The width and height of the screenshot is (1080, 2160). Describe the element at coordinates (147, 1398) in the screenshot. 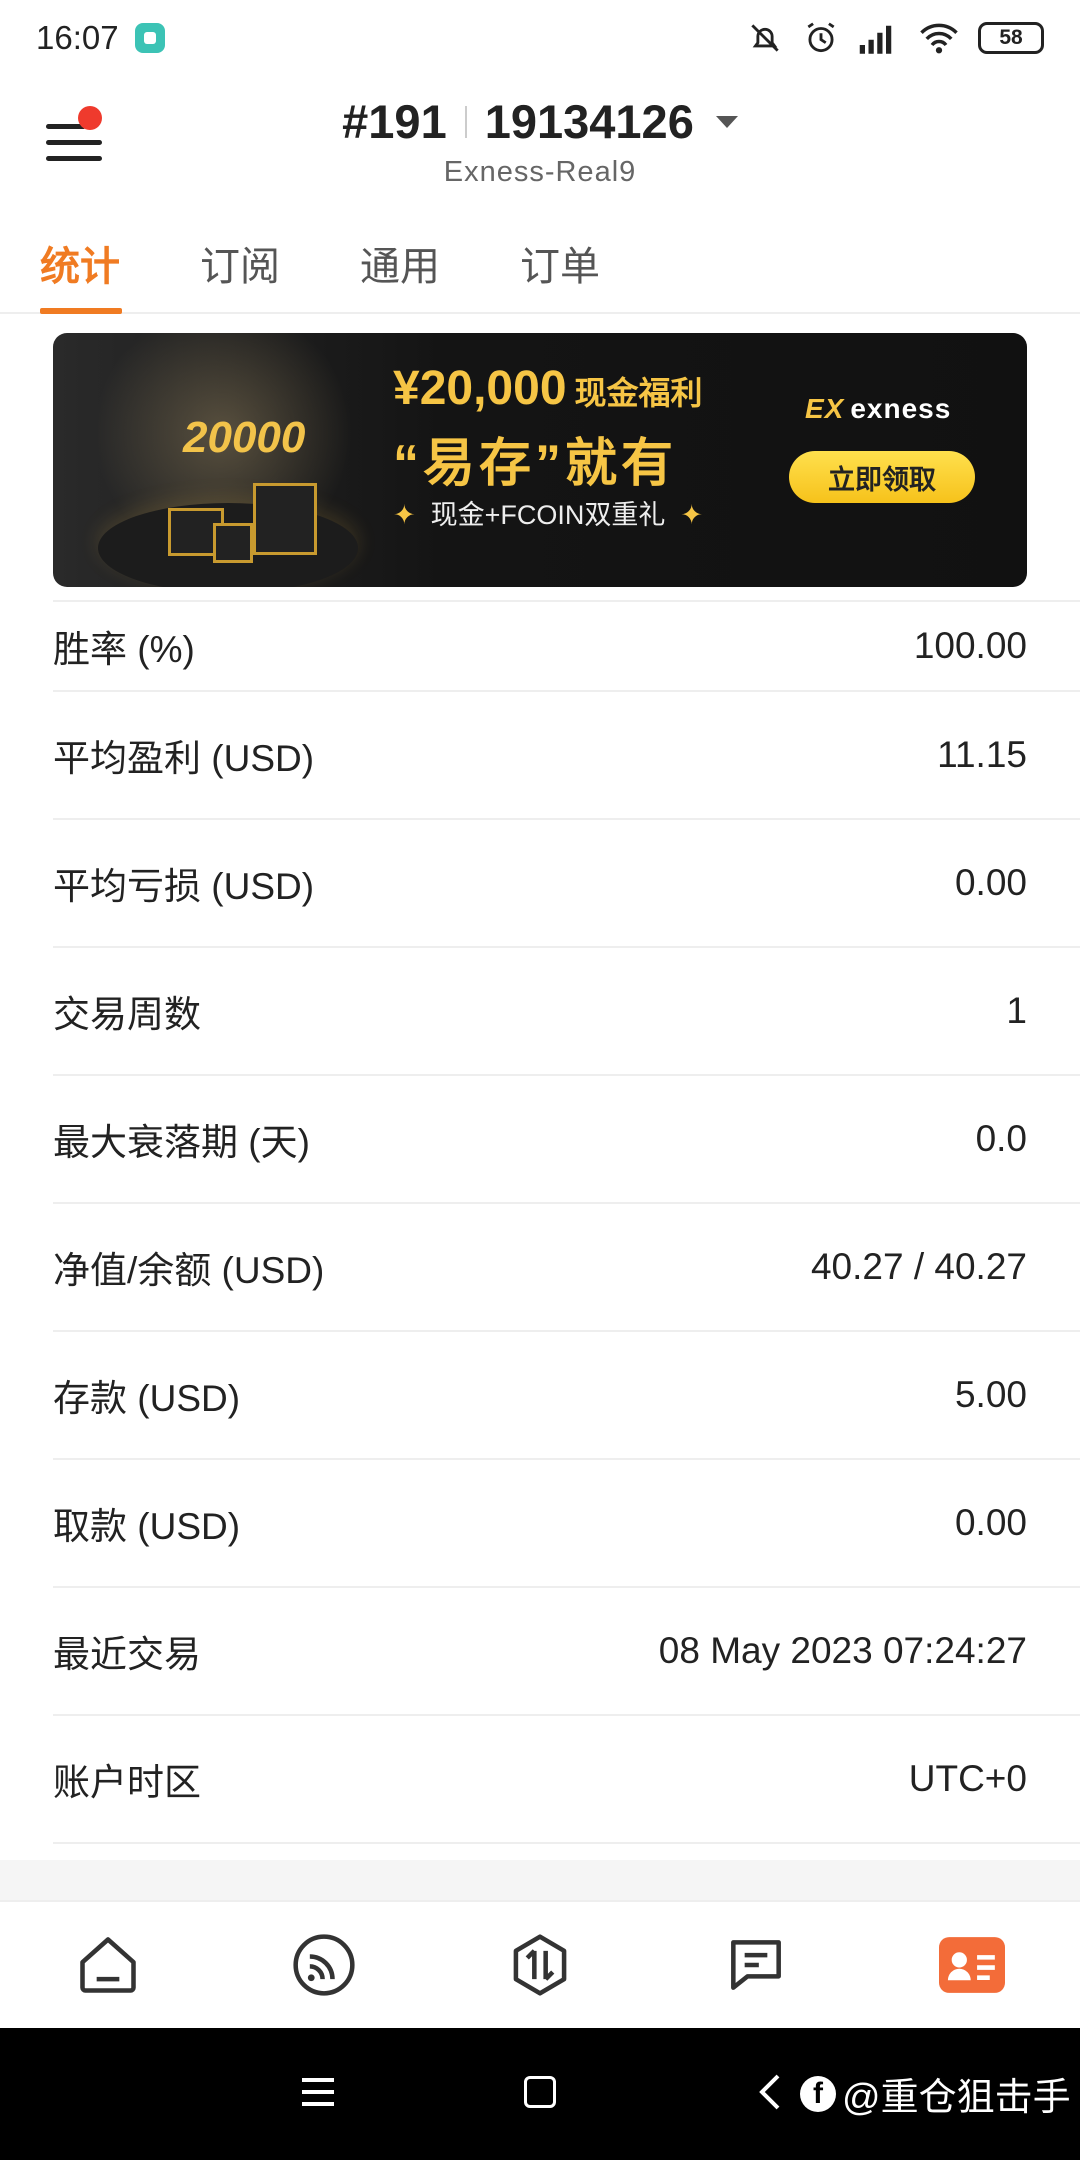

I see `stat-label: 存款 (USD)` at that location.